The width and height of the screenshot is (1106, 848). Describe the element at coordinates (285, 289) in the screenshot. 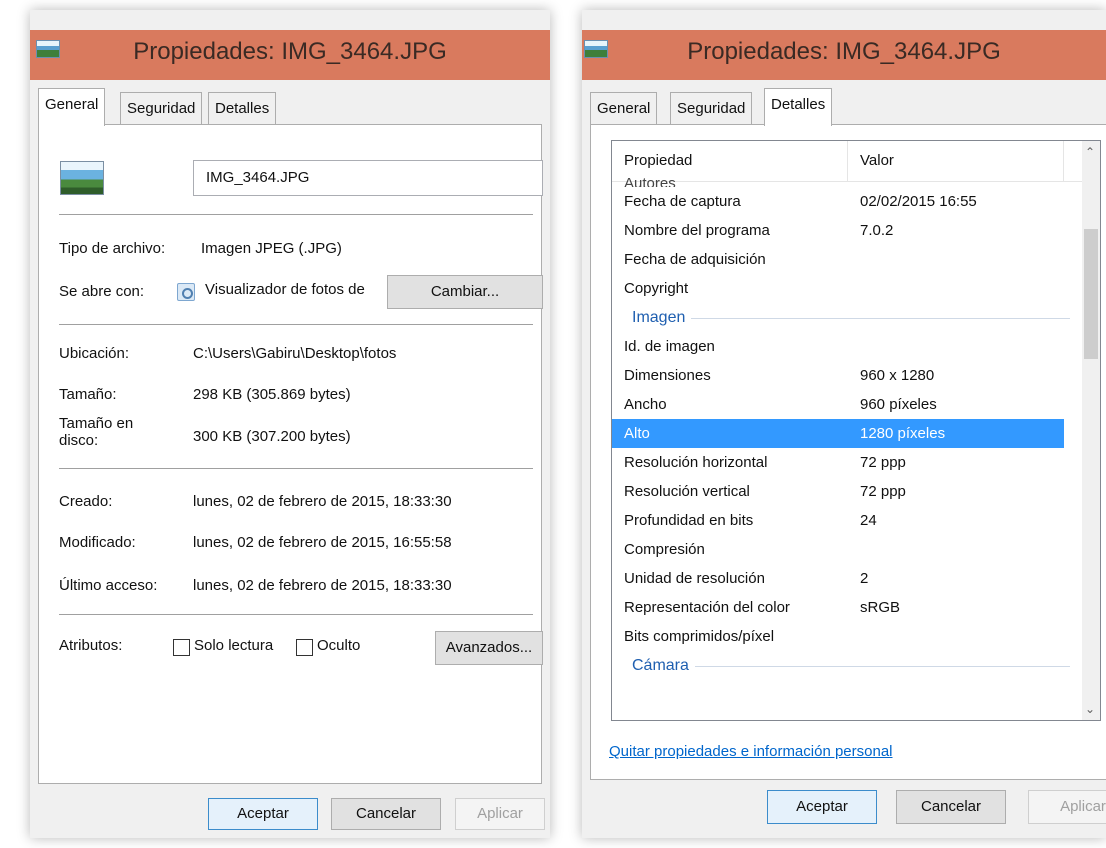

I see `opens-with-value: Visualizador de fotos de` at that location.